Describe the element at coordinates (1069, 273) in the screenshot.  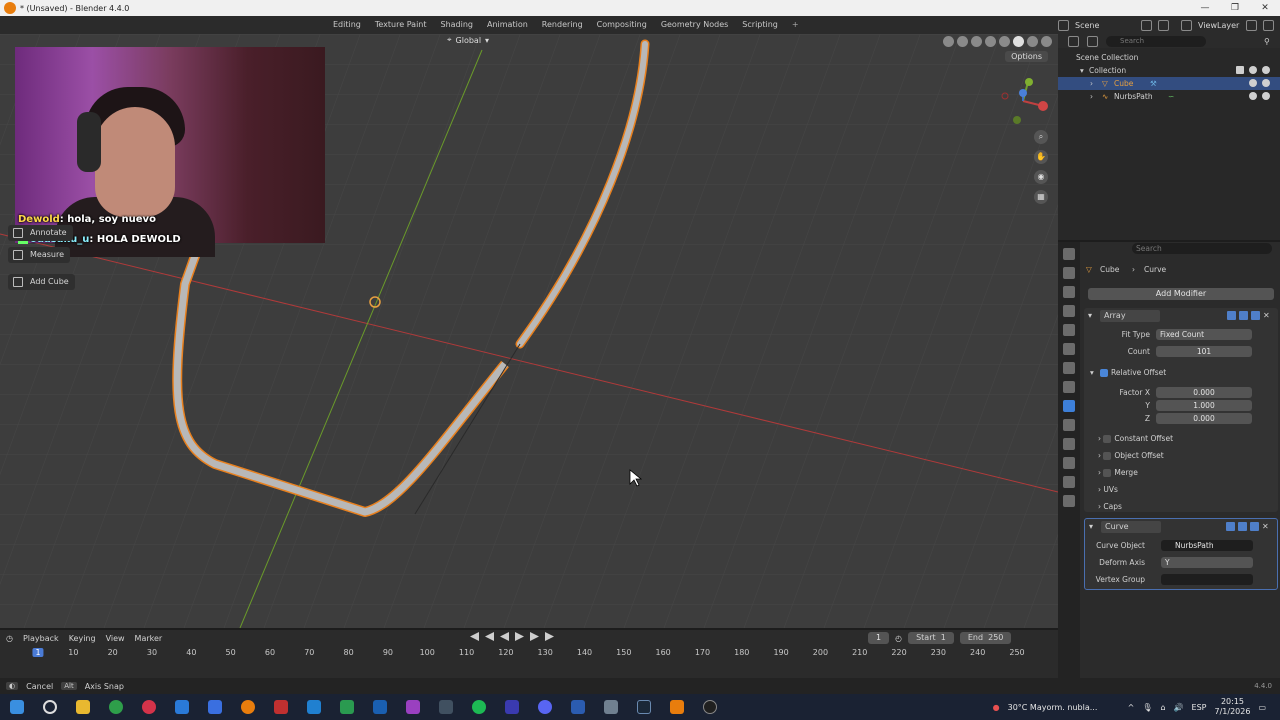
I see `render-tab-icon` at that location.